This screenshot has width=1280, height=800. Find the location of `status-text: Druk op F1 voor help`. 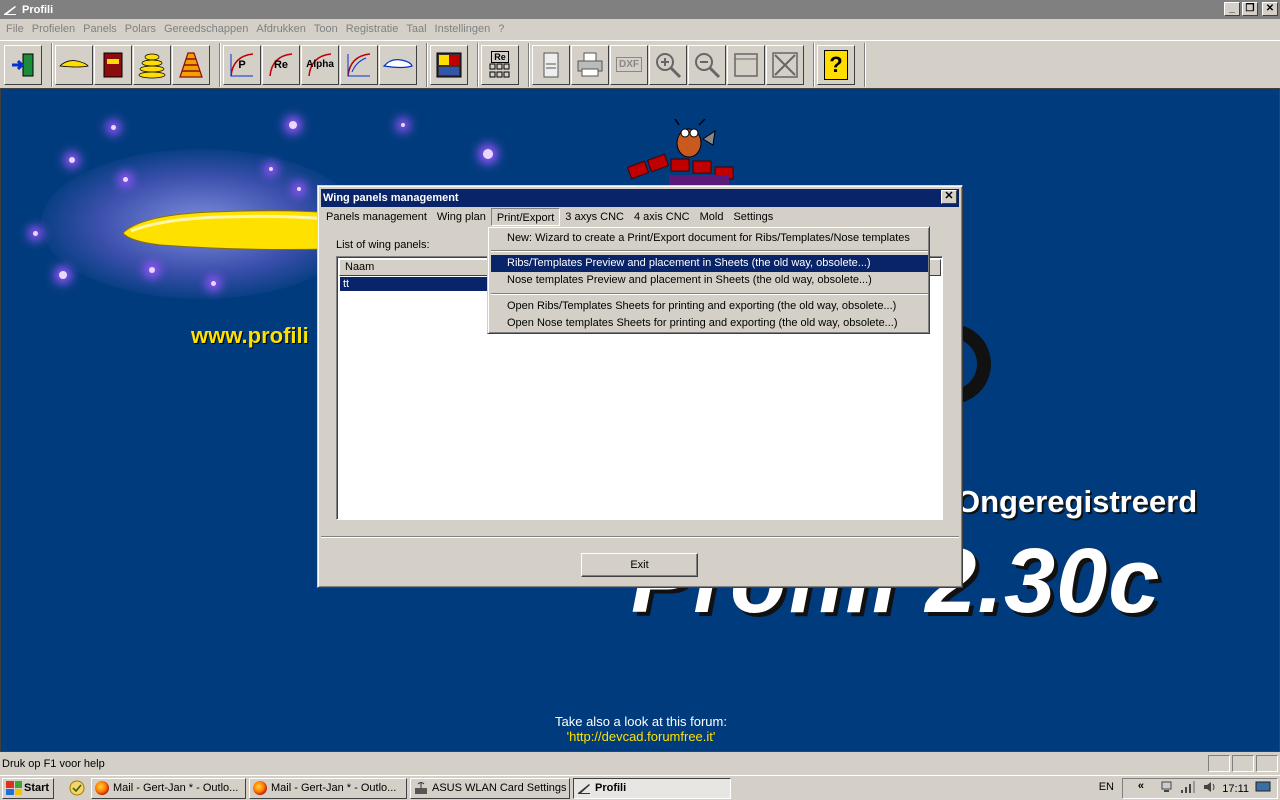

status-text: Druk op F1 voor help is located at coordinates (53, 764).